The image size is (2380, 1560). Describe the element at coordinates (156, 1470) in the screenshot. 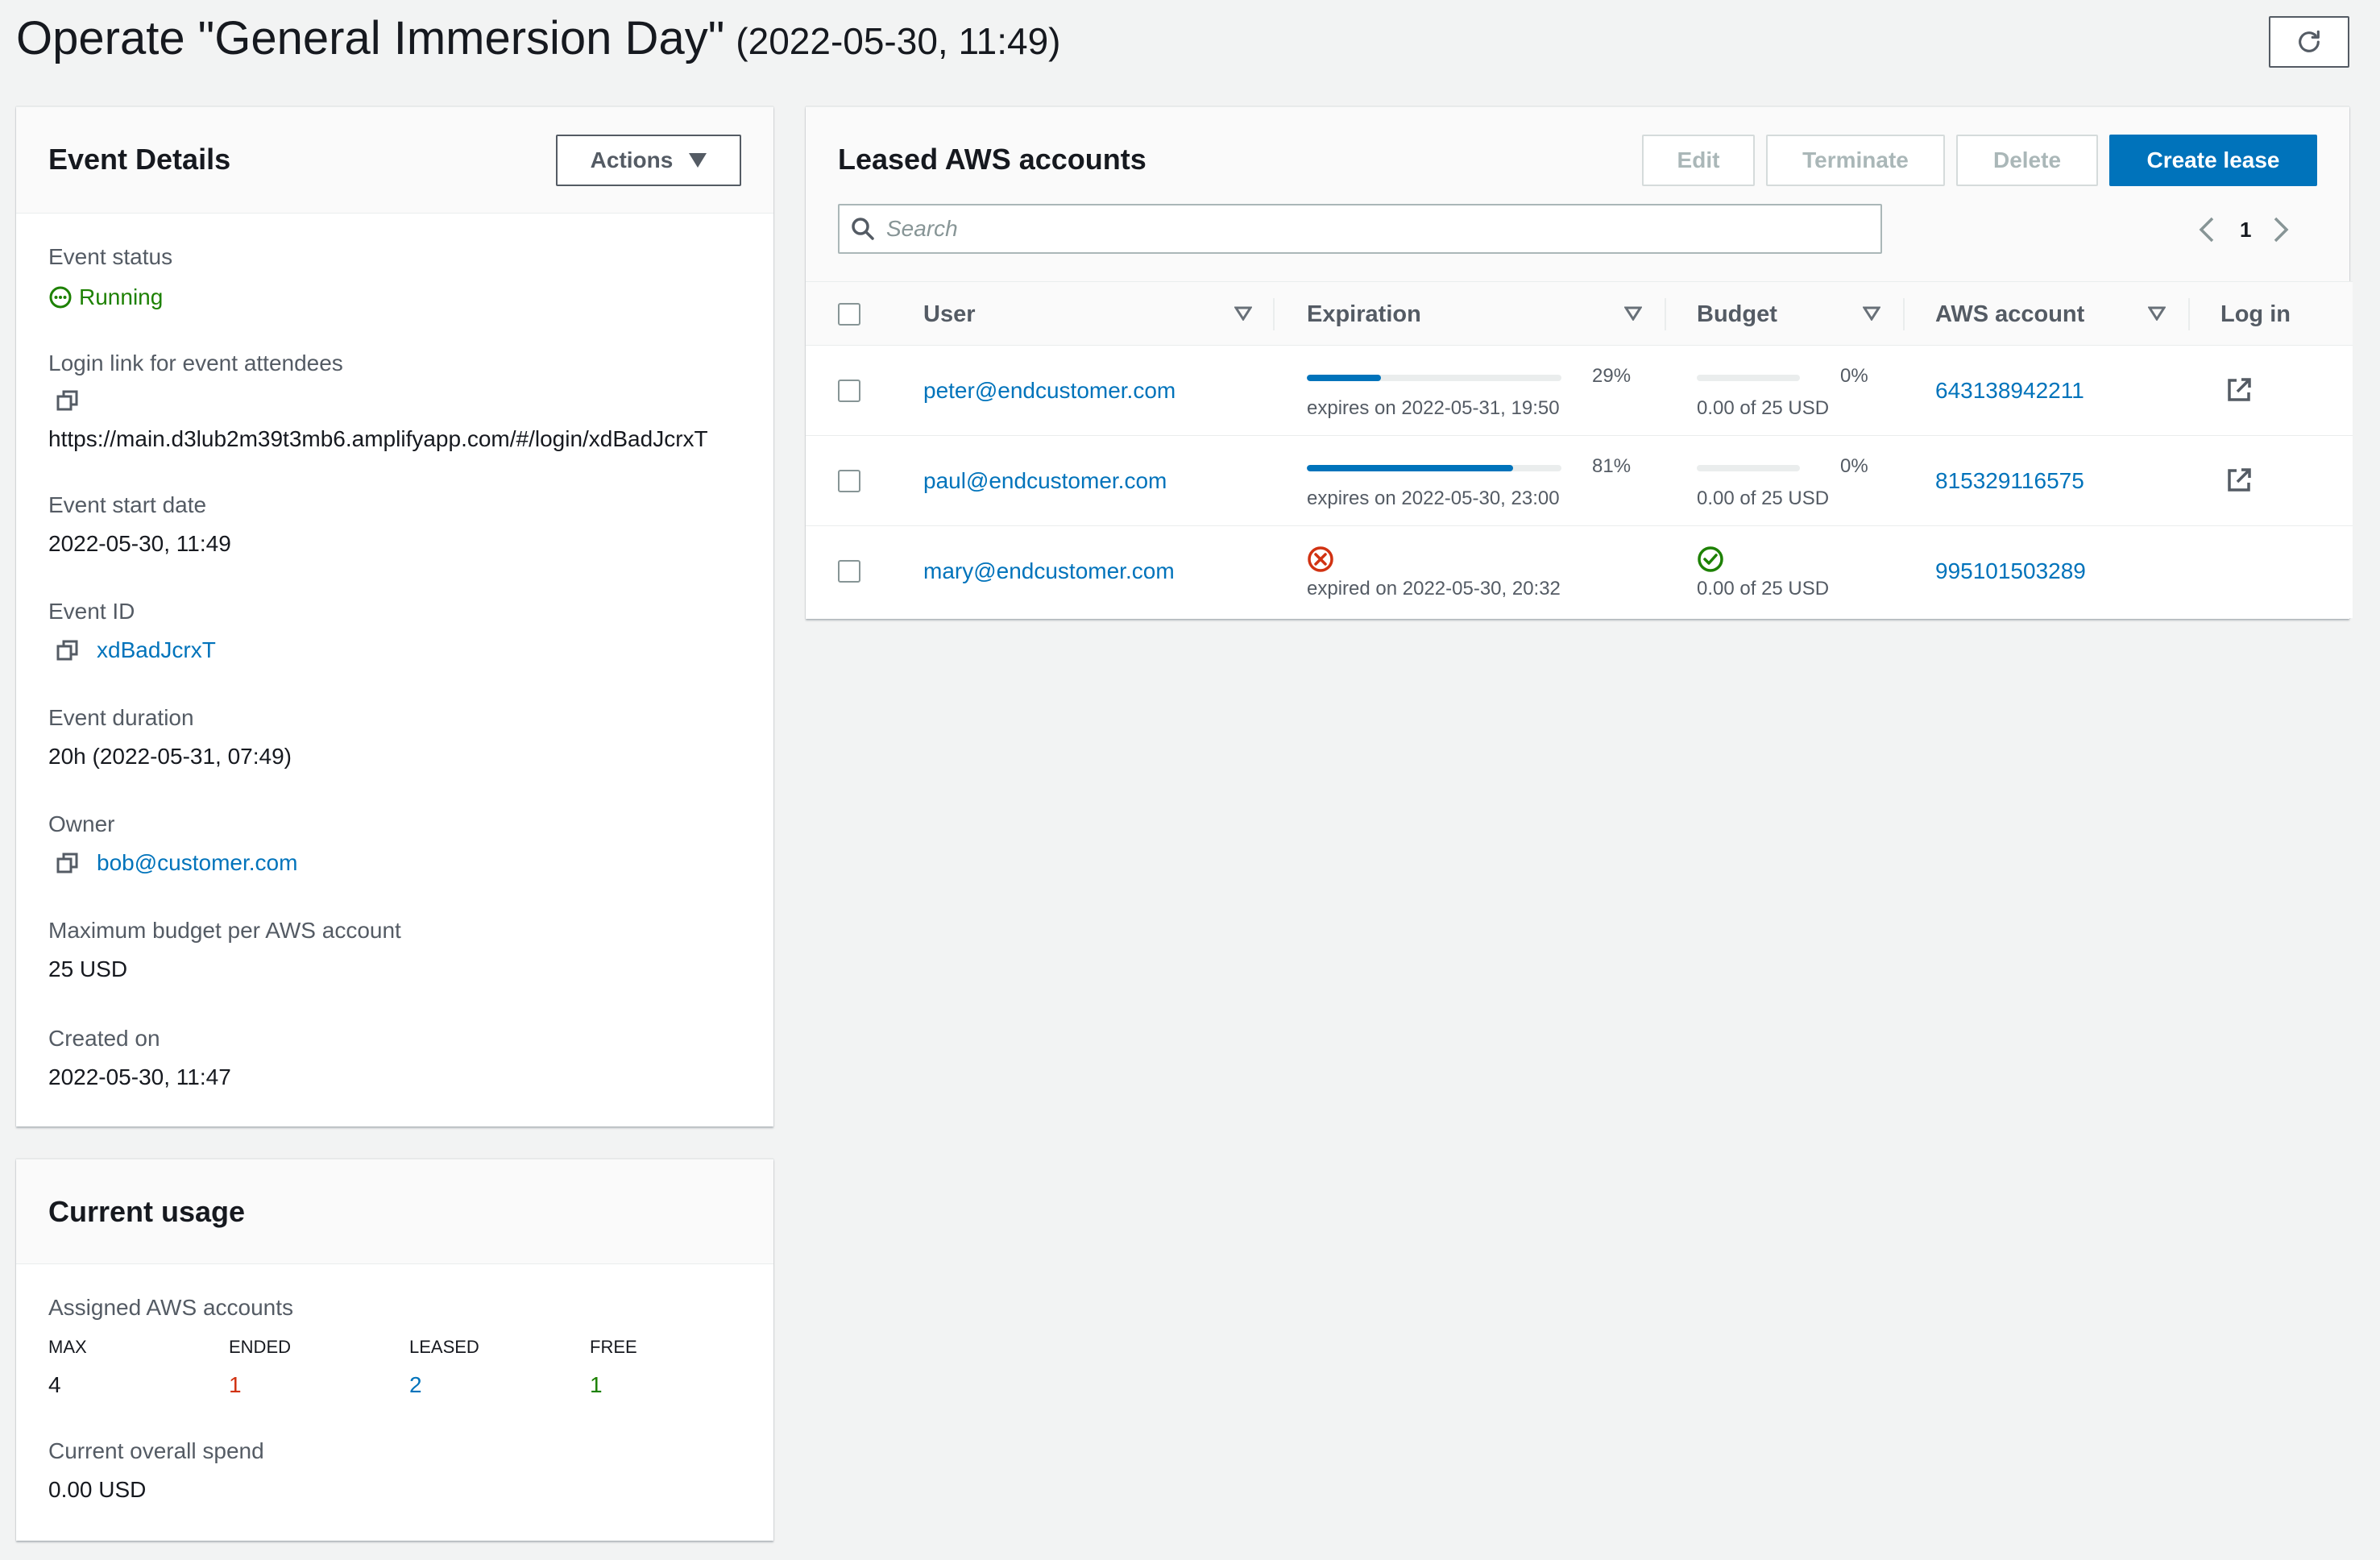

I see `overall-spend-field: Current overall spend 0.00 USD` at that location.